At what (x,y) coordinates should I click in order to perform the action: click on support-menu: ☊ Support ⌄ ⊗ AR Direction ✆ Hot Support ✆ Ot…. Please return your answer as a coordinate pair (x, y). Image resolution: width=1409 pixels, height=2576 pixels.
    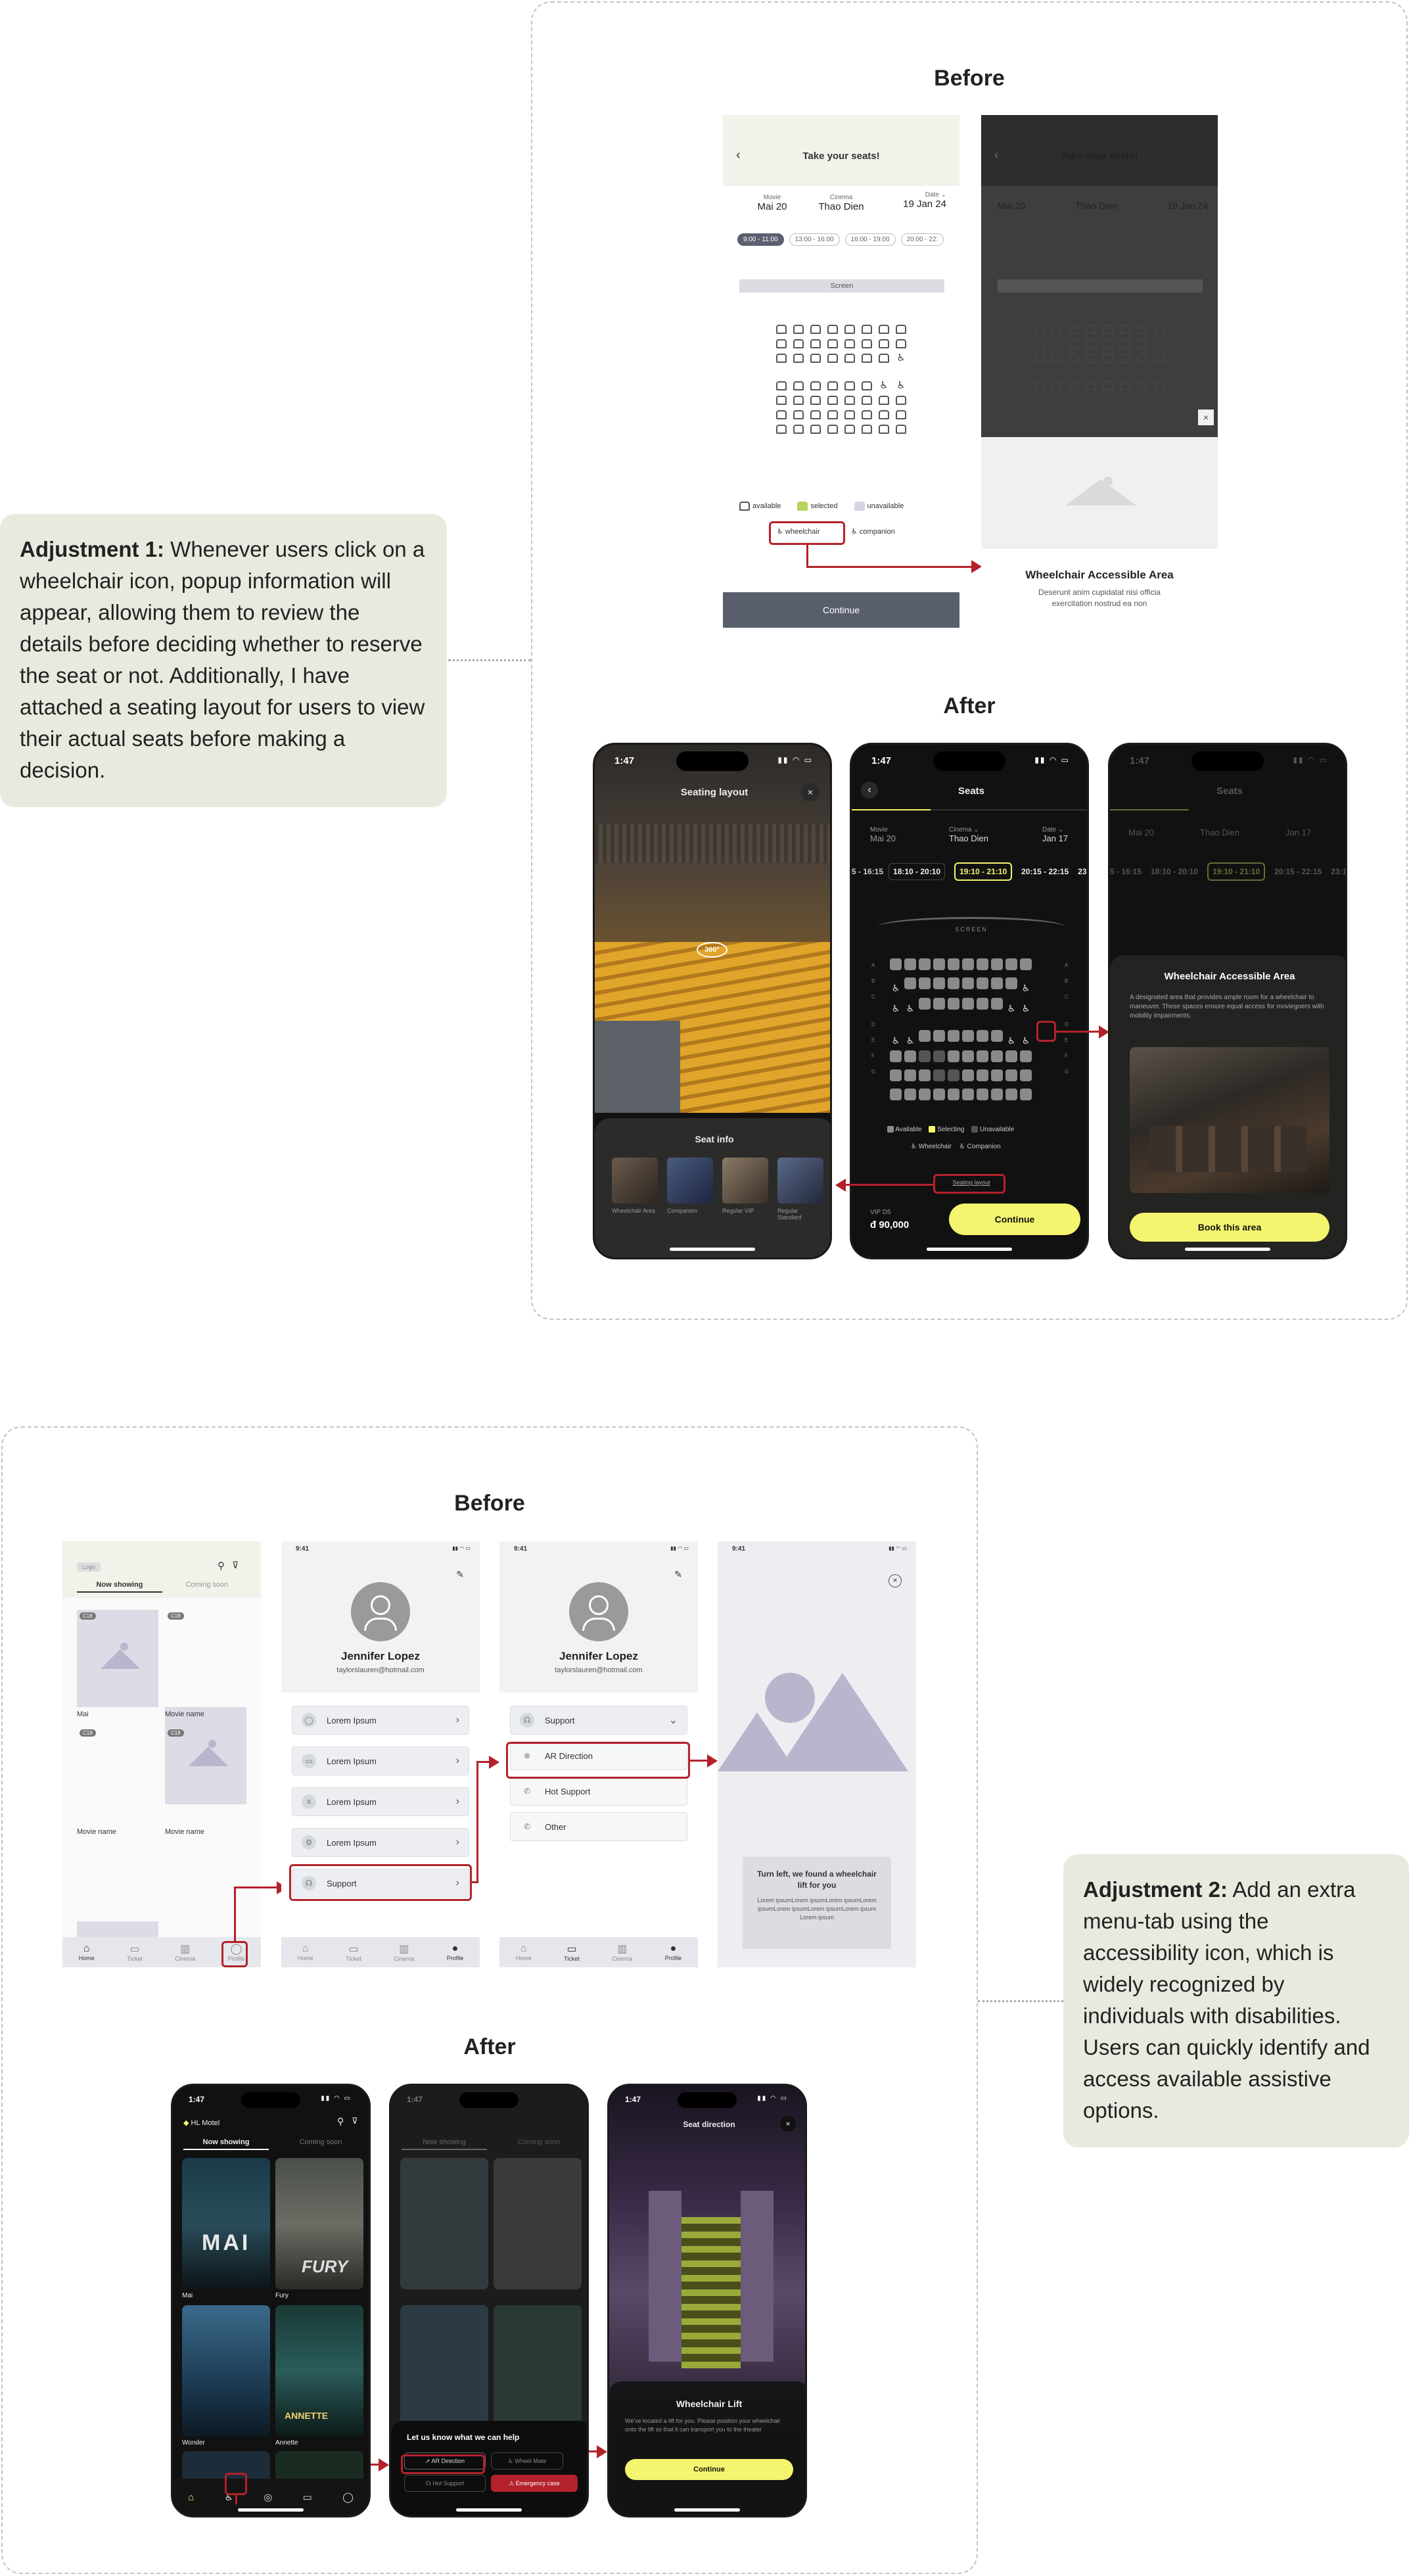
    Looking at the image, I should click on (598, 1779).